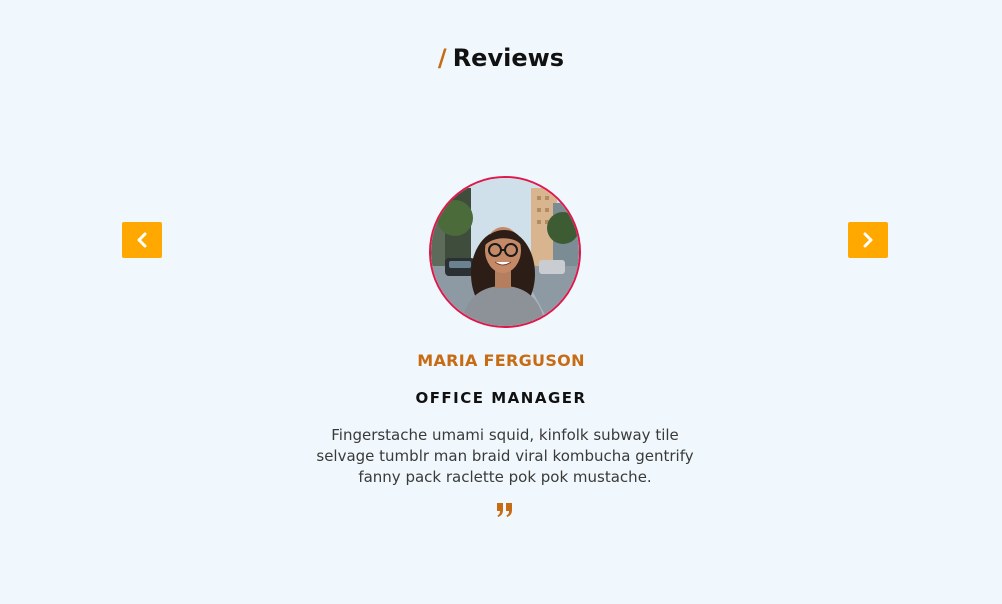 This screenshot has width=1002, height=604. I want to click on prev-review-button, so click(142, 240).